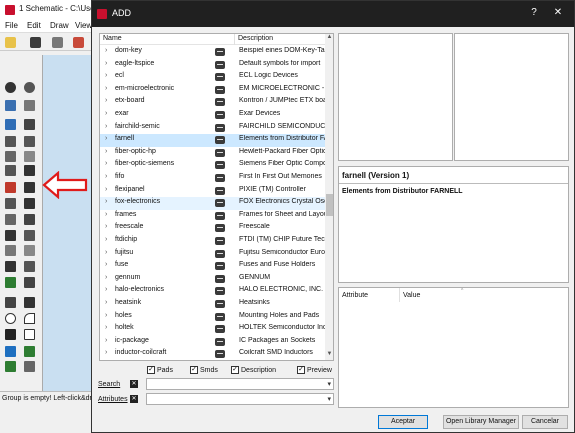 The width and height of the screenshot is (575, 433). What do you see at coordinates (29, 219) in the screenshot?
I see `value-icon` at bounding box center [29, 219].